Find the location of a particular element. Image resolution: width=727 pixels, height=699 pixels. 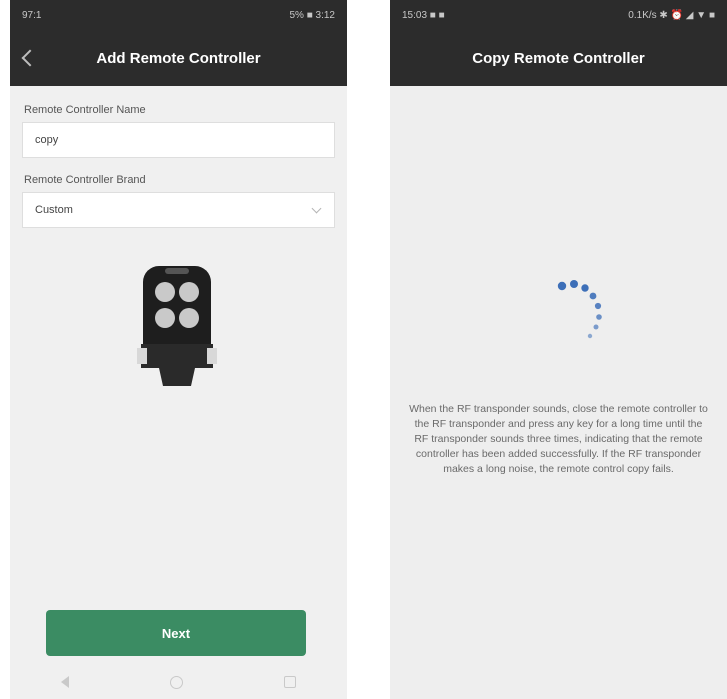

title-bar: Add Remote Controller is located at coordinates (178, 58).